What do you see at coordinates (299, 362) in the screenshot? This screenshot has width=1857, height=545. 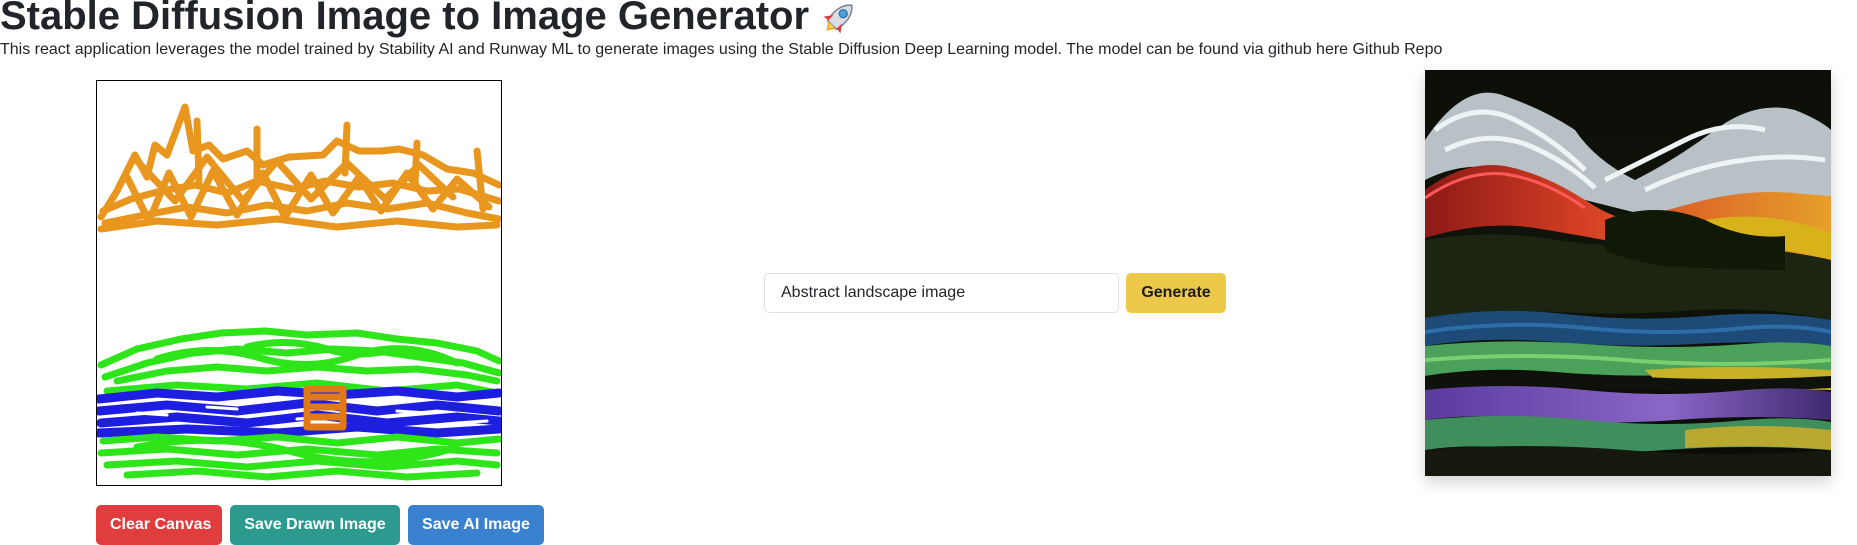 I see `green-scribble-upper` at bounding box center [299, 362].